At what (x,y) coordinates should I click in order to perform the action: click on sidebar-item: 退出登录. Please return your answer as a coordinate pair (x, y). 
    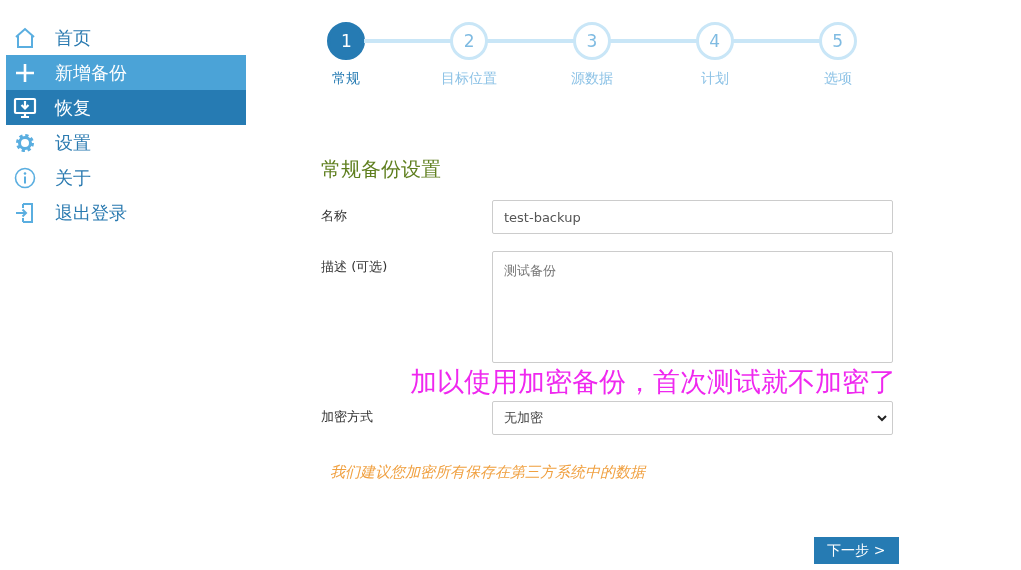
    Looking at the image, I should click on (126, 212).